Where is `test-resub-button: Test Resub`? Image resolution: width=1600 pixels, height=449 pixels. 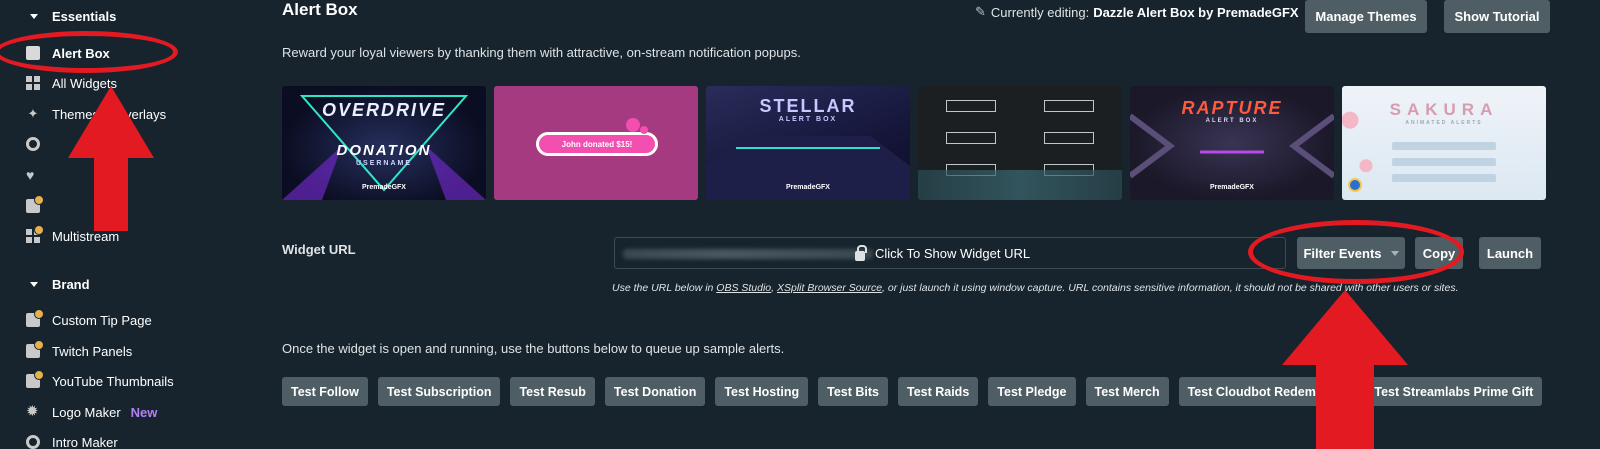
test-resub-button: Test Resub is located at coordinates (552, 391).